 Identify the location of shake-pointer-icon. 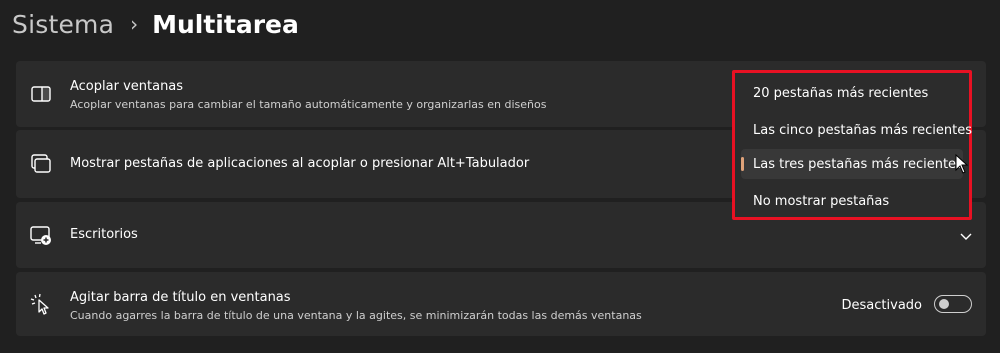
(39, 304).